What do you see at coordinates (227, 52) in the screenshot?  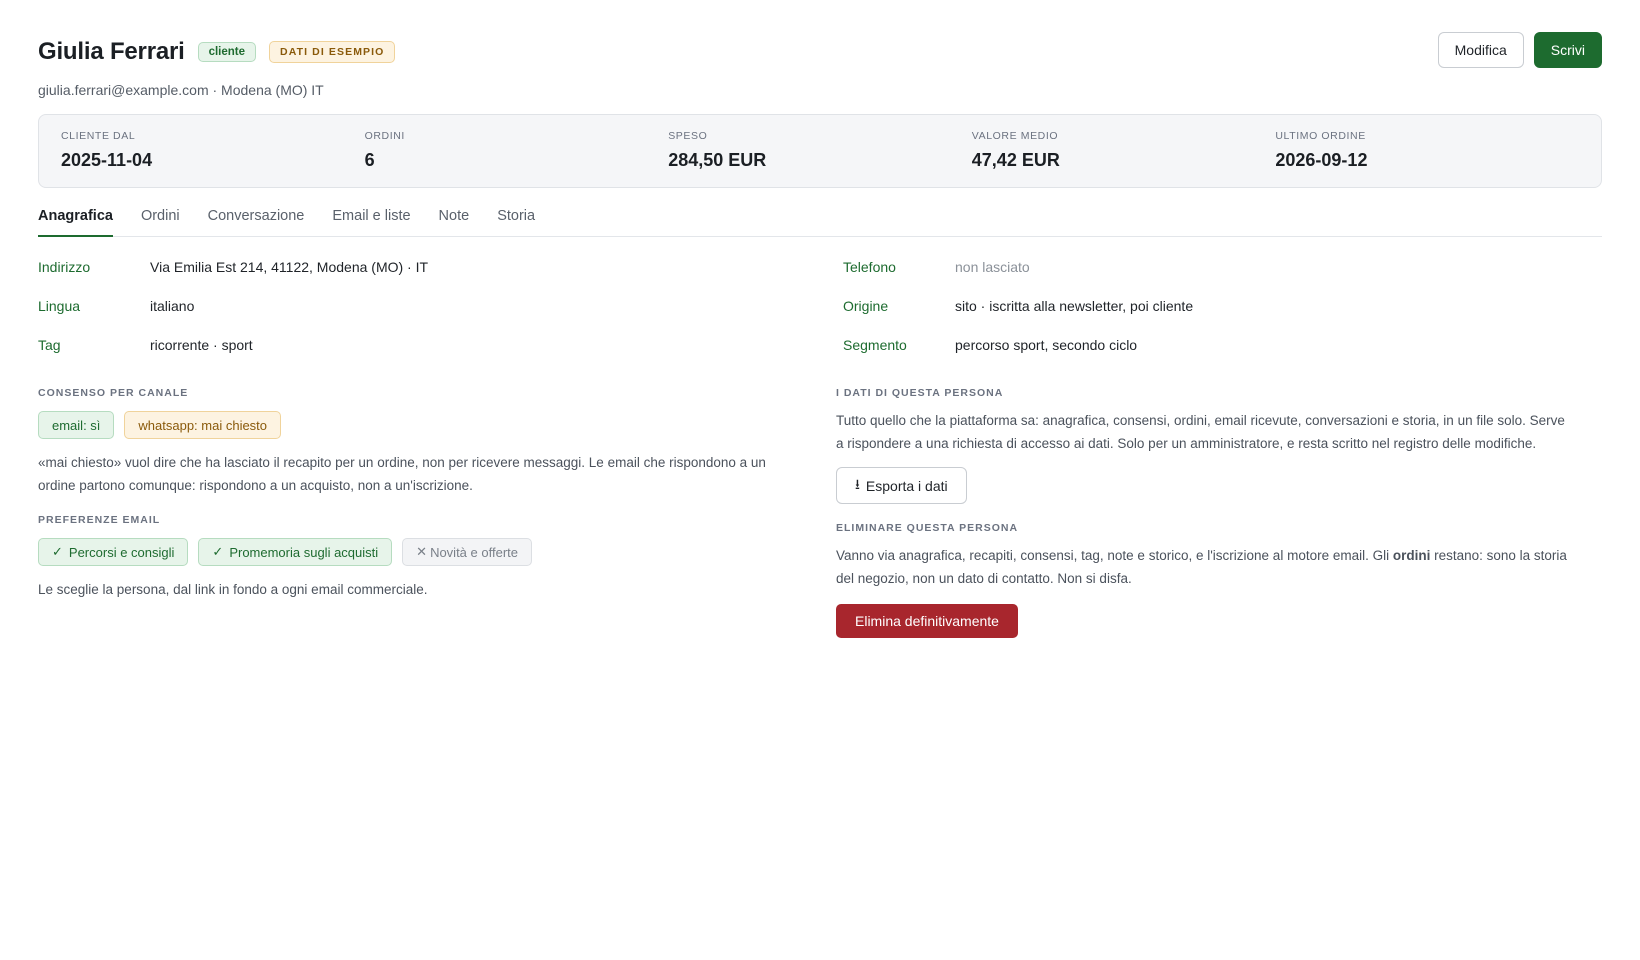 I see `status-badge: cliente` at bounding box center [227, 52].